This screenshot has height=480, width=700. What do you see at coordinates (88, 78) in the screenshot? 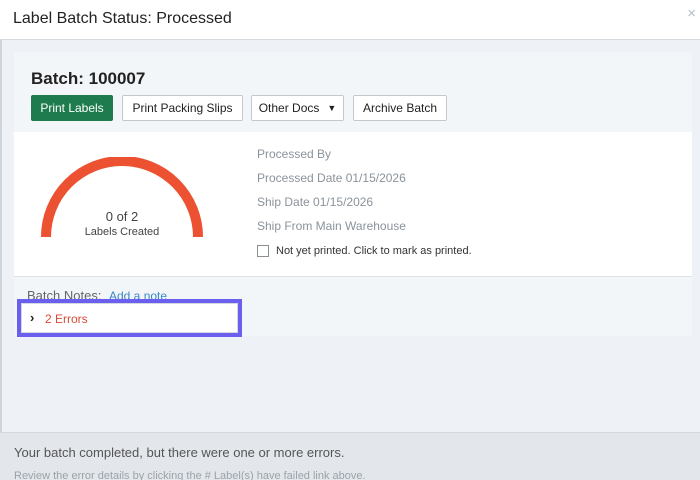
I see `batch-title: Batch: 100007` at bounding box center [88, 78].